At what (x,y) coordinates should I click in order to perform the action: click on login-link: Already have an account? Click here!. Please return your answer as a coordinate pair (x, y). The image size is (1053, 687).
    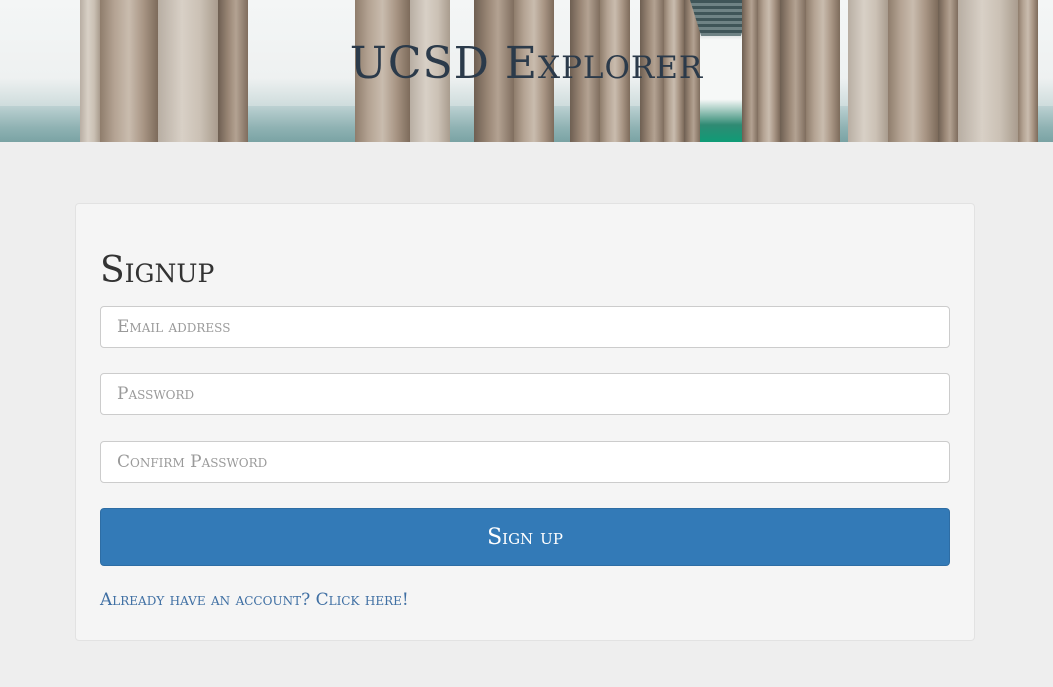
    Looking at the image, I should click on (254, 600).